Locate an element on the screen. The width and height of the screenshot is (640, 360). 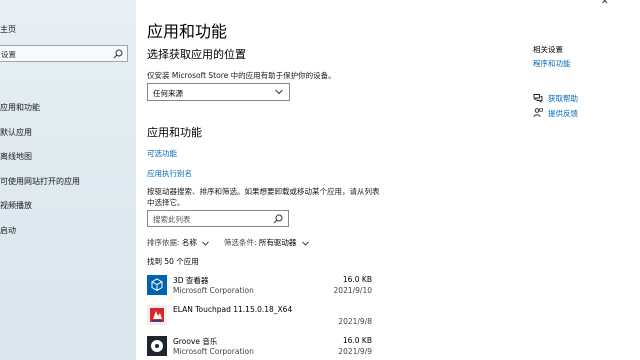
source-section-description: 仅安装 Microsoft Store 中的应用有助于保护你的设备。 is located at coordinates (241, 75).